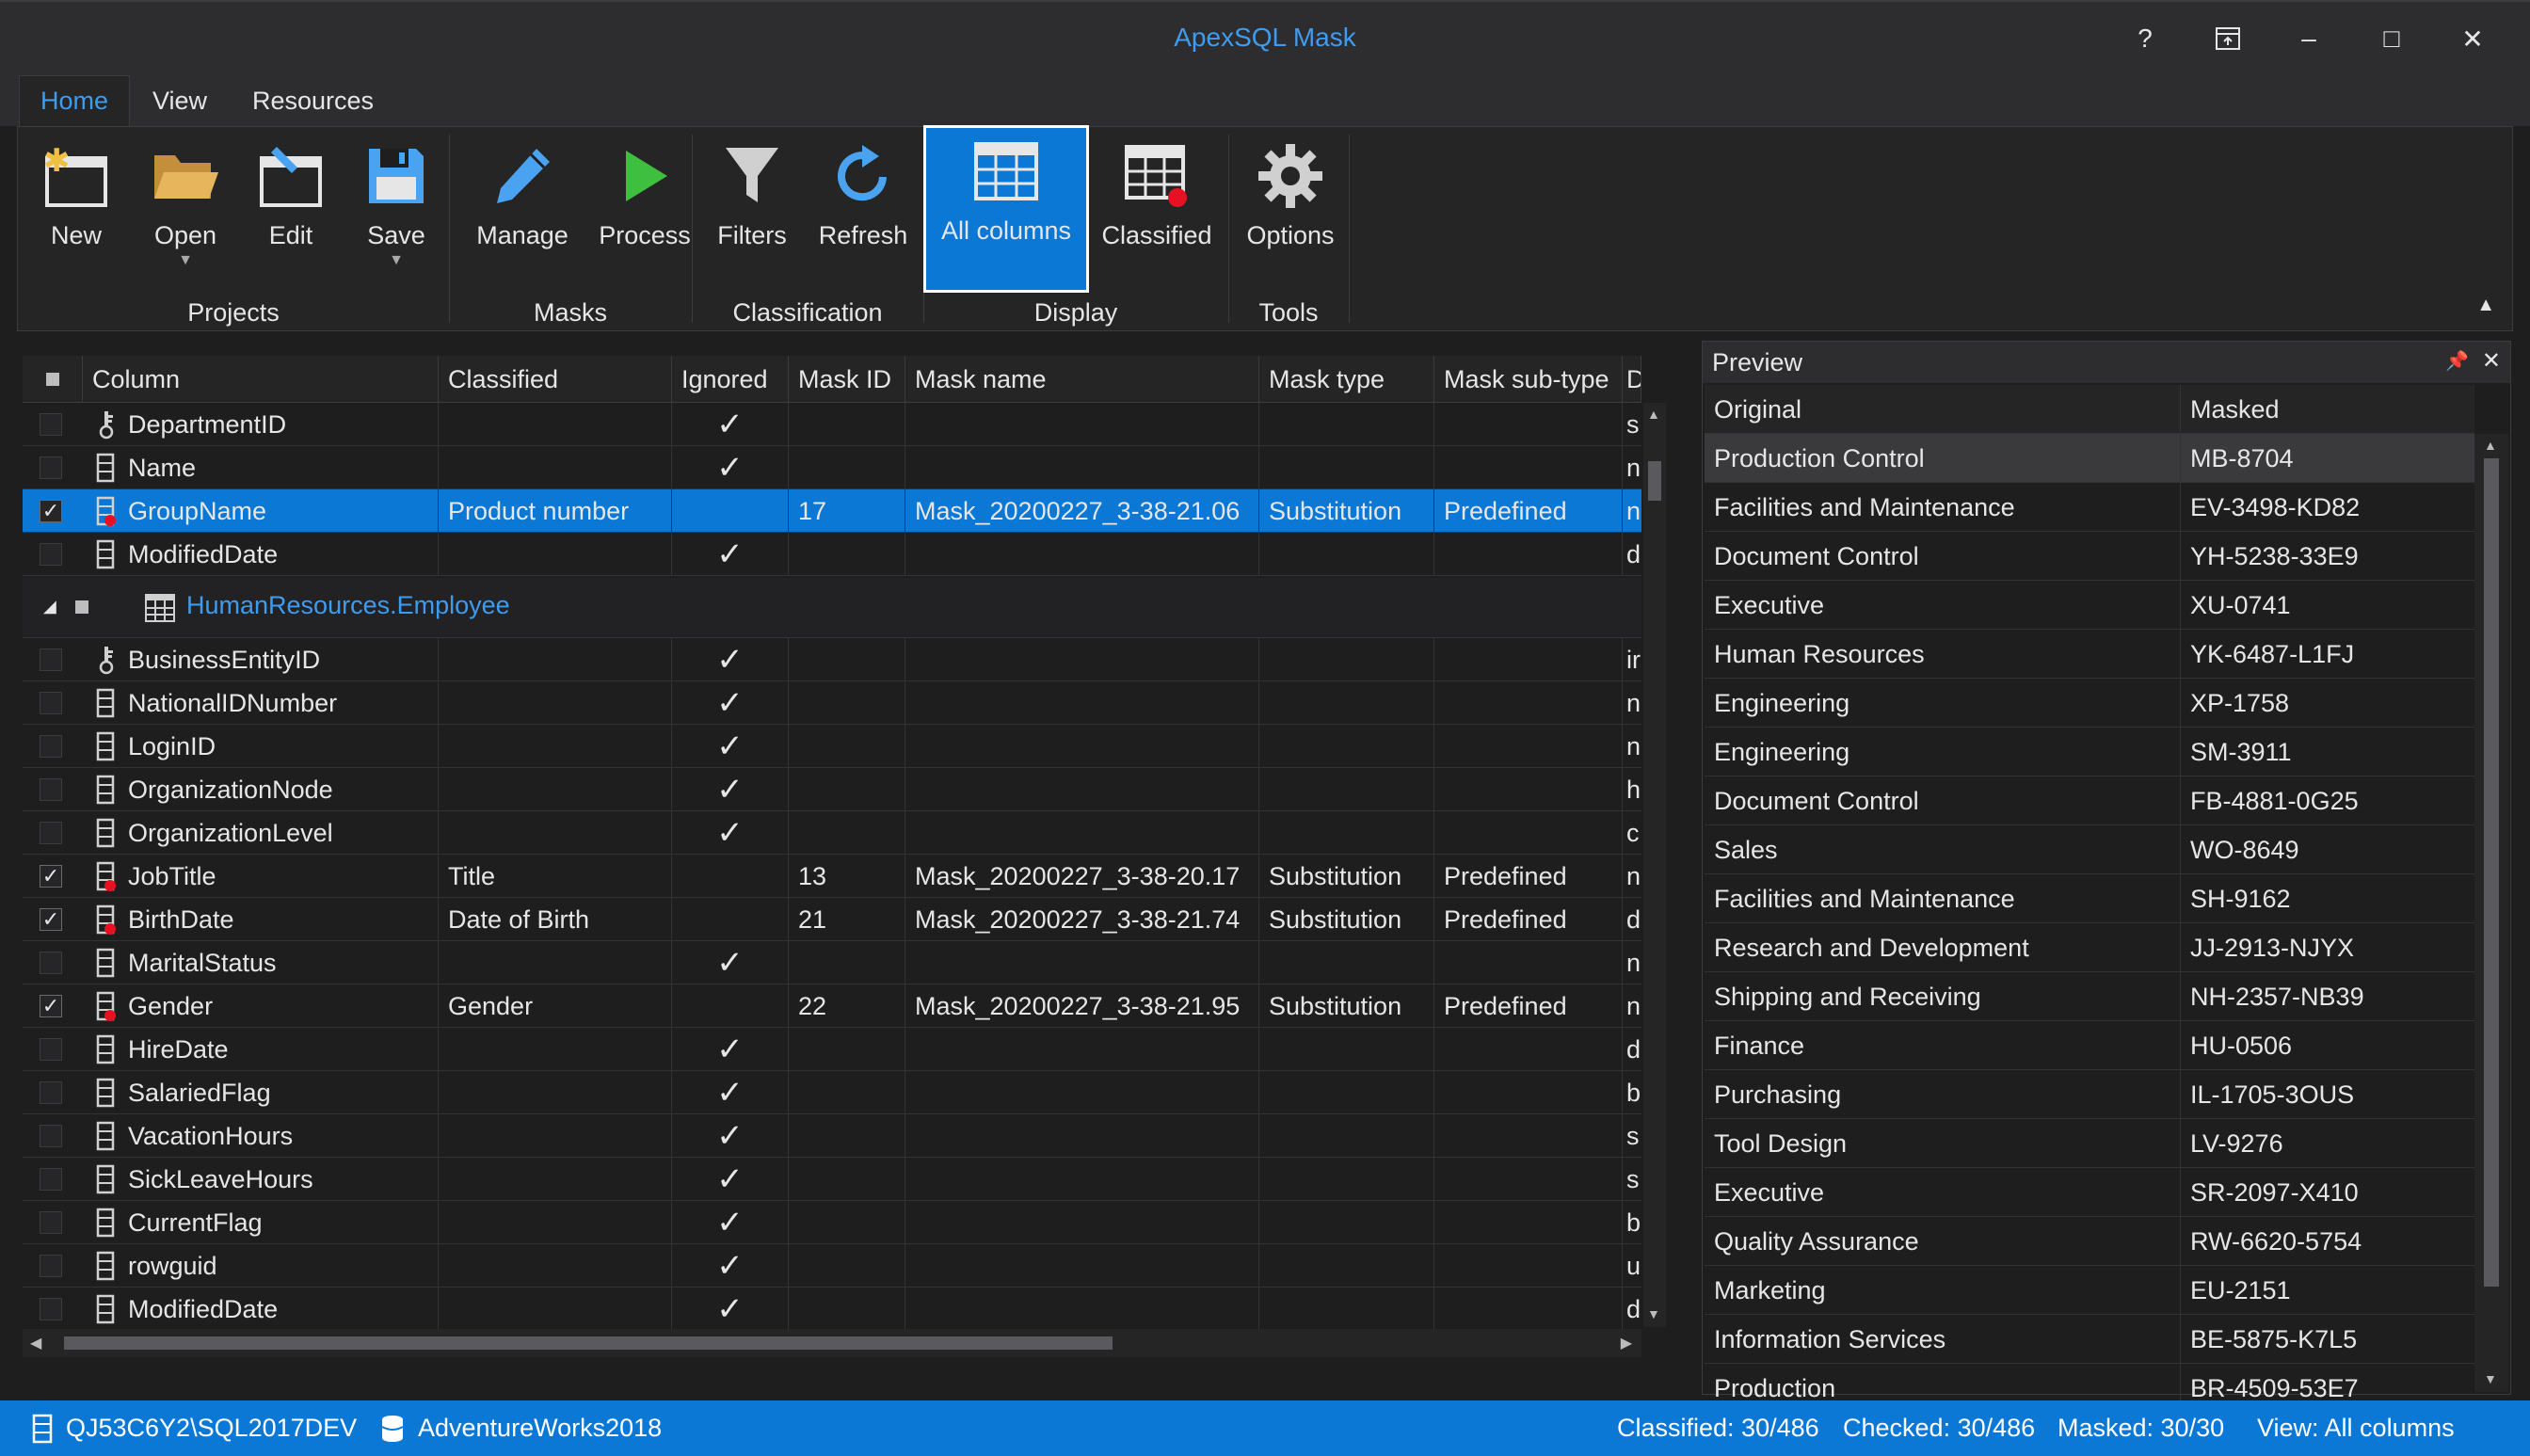  Describe the element at coordinates (1291, 203) in the screenshot. I see `options-button: Options` at that location.